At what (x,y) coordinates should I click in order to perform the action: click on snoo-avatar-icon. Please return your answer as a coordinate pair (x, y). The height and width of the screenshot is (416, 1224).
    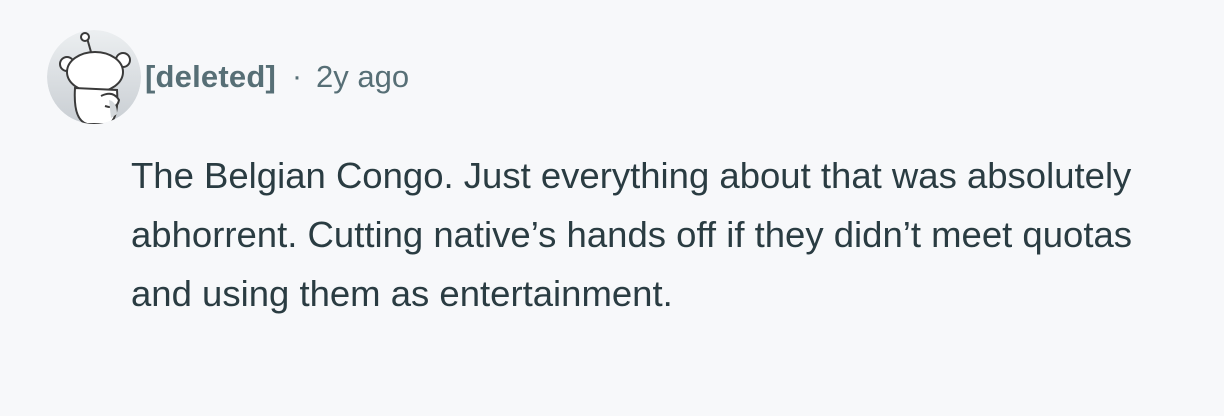
    Looking at the image, I should click on (94, 77).